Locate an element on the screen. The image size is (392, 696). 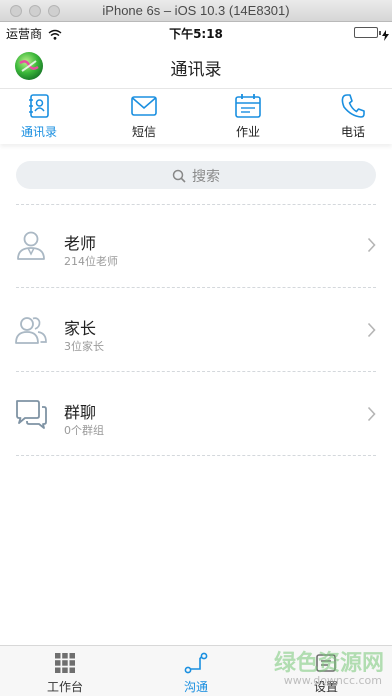
page-title: 通讯录 is located at coordinates (196, 70).